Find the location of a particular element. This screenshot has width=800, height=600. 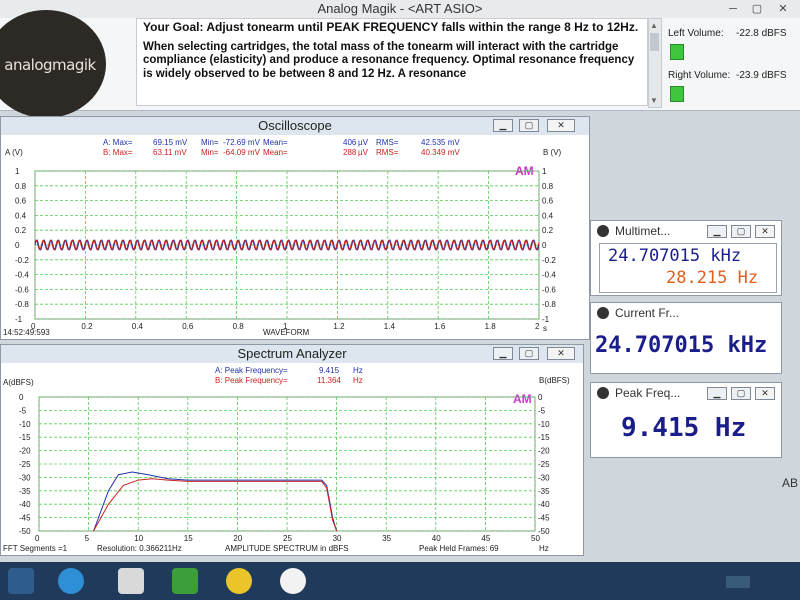

osc-stat-a-rms: 42.535 mV is located at coordinates (440, 142).